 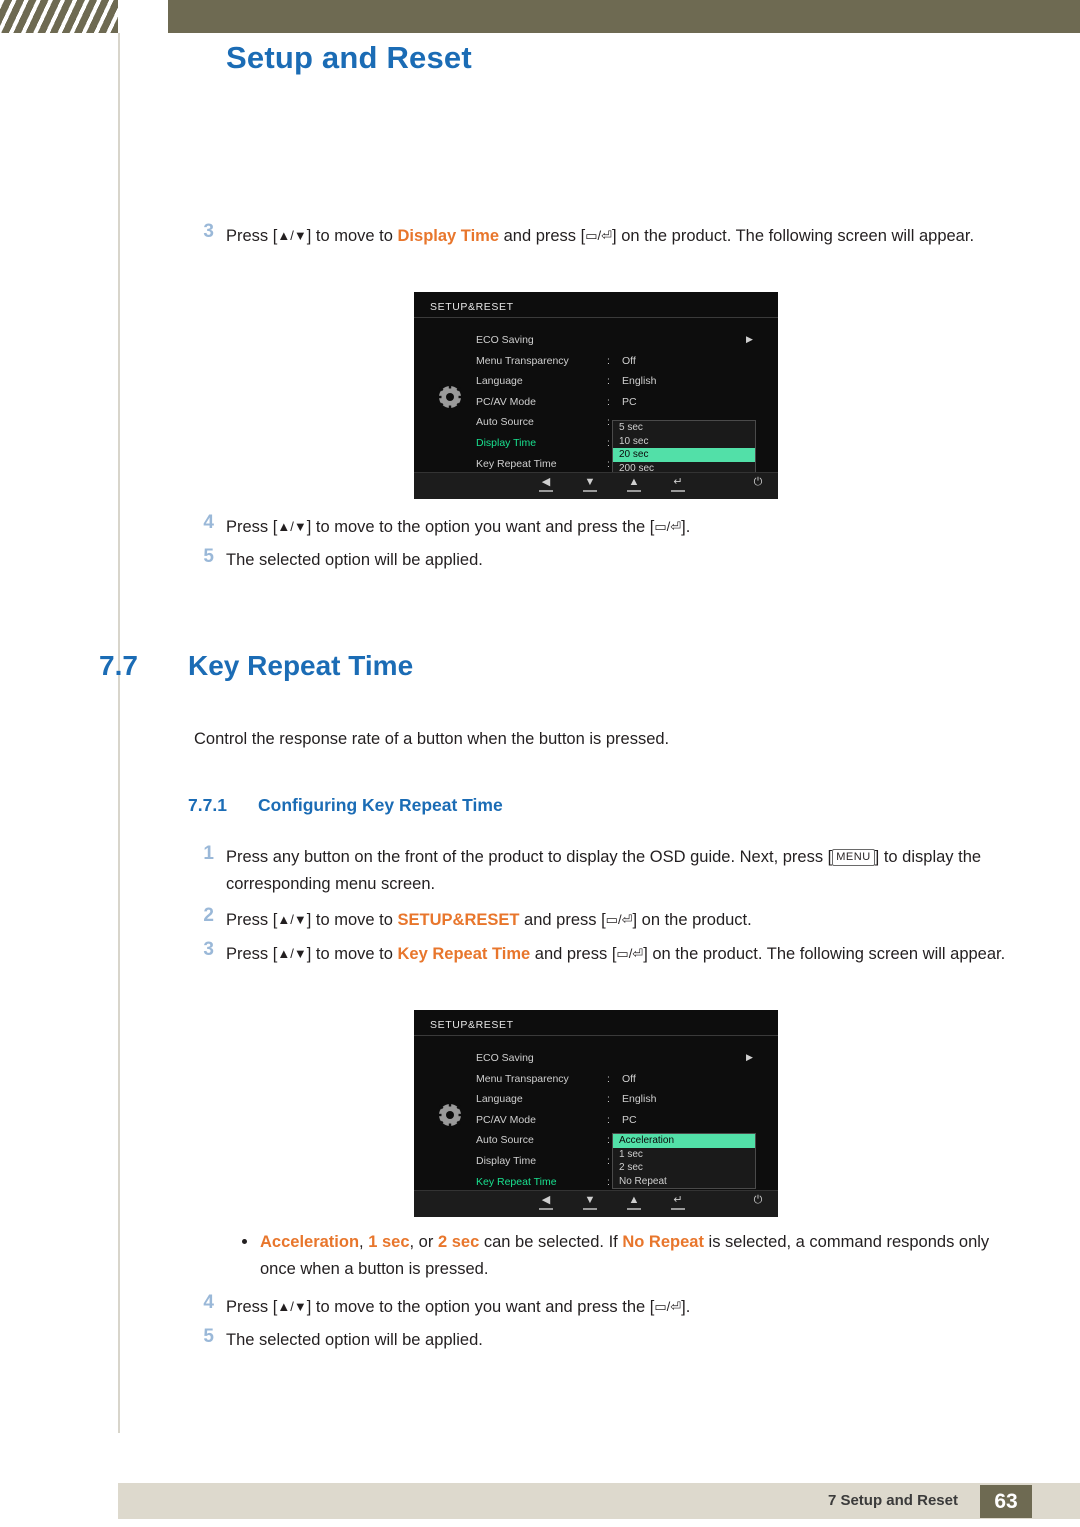 I want to click on subsection-number: 7.7.1, so click(x=207, y=805).